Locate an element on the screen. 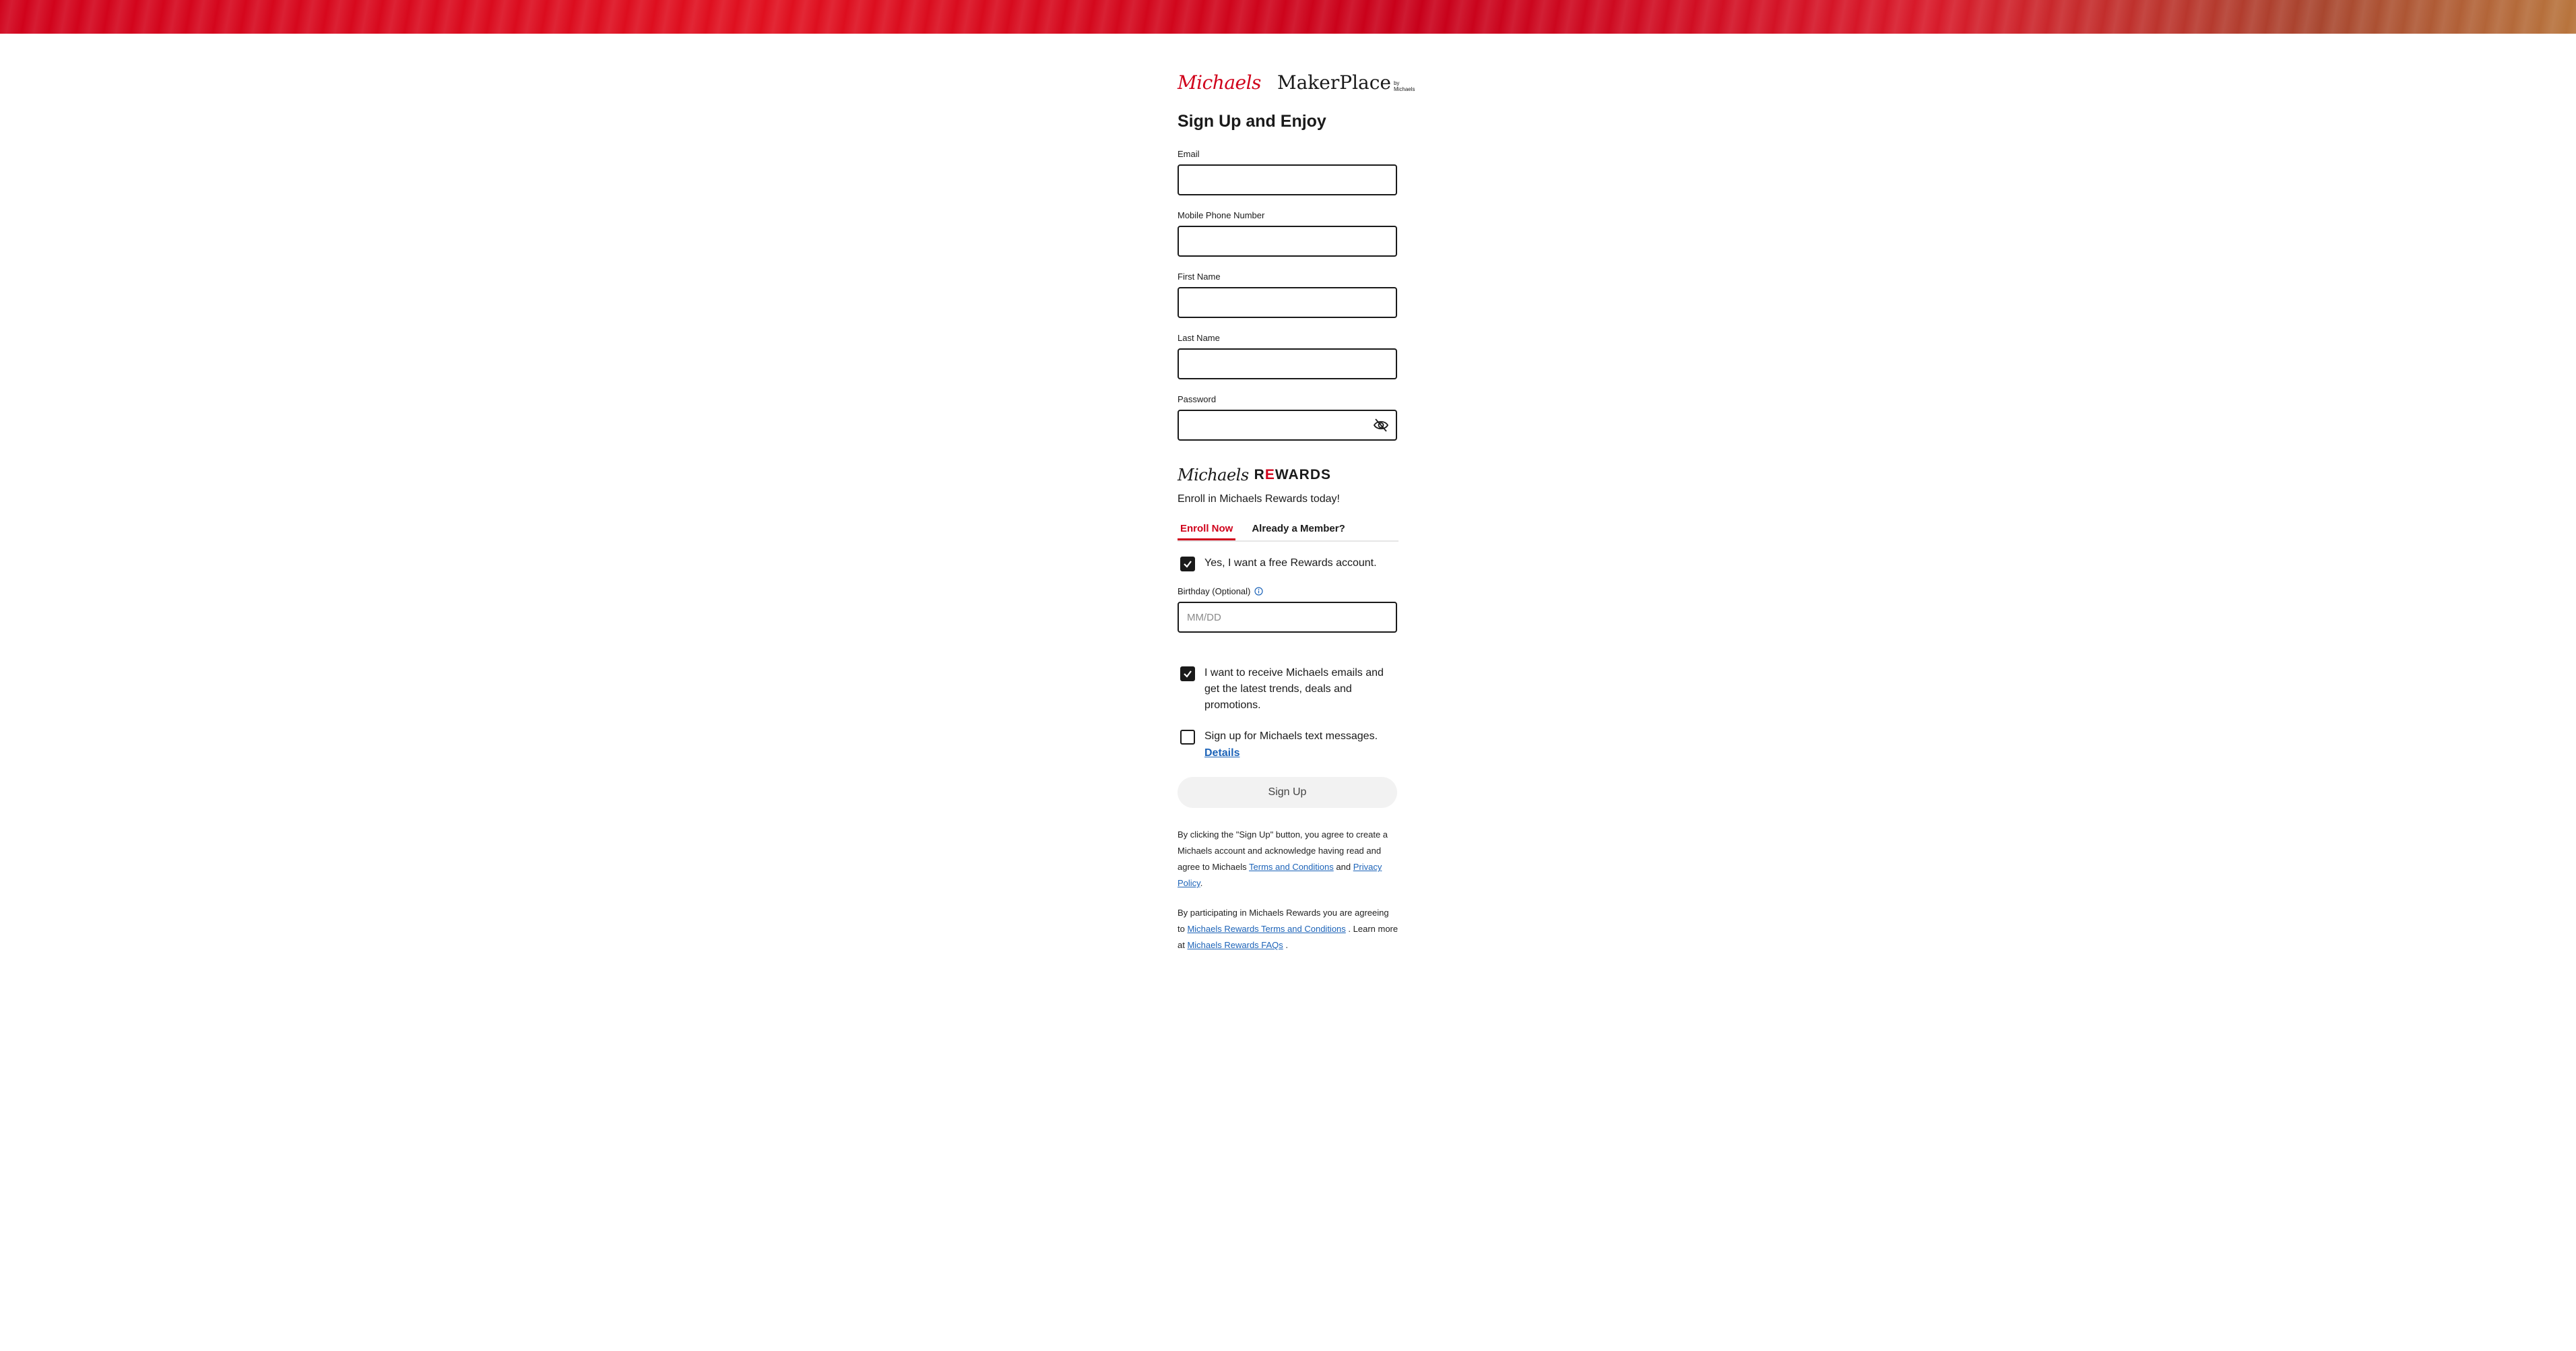 This screenshot has width=2576, height=1351. password-field-box is located at coordinates (1287, 425).